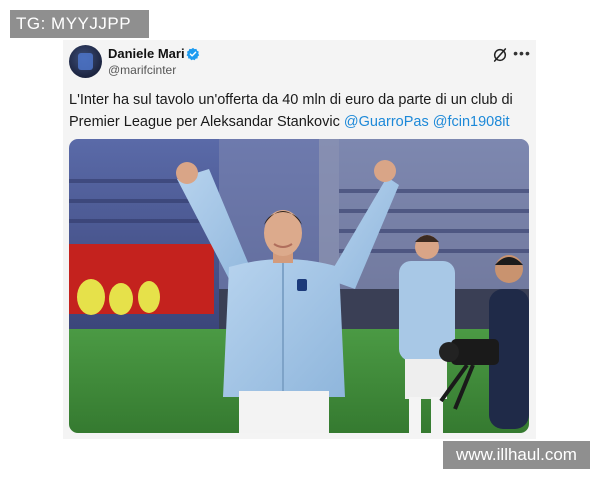 Image resolution: width=600 pixels, height=480 pixels. I want to click on more-options-icon: •••, so click(522, 53).